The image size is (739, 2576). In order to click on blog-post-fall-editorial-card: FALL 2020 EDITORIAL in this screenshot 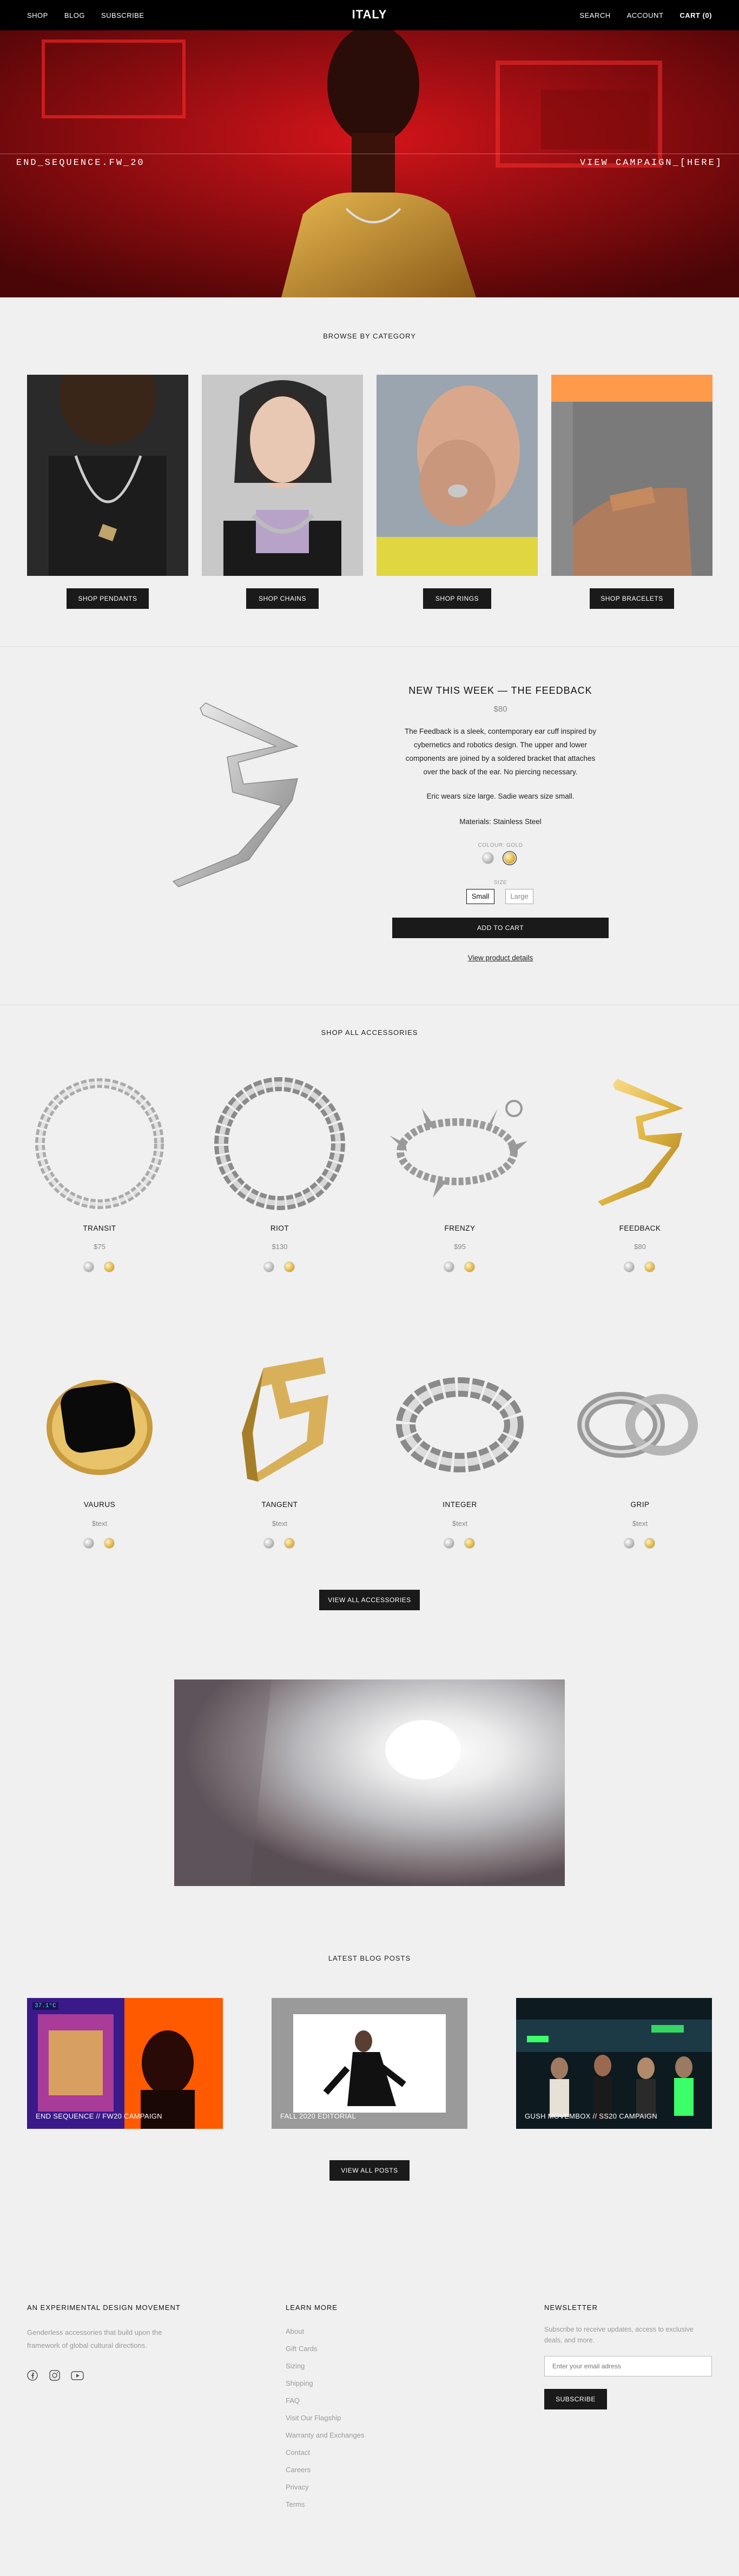, I will do `click(369, 2063)`.